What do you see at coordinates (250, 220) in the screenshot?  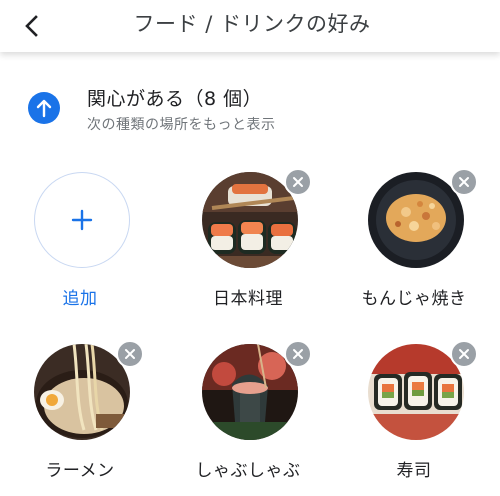 I see `sushi-photo` at bounding box center [250, 220].